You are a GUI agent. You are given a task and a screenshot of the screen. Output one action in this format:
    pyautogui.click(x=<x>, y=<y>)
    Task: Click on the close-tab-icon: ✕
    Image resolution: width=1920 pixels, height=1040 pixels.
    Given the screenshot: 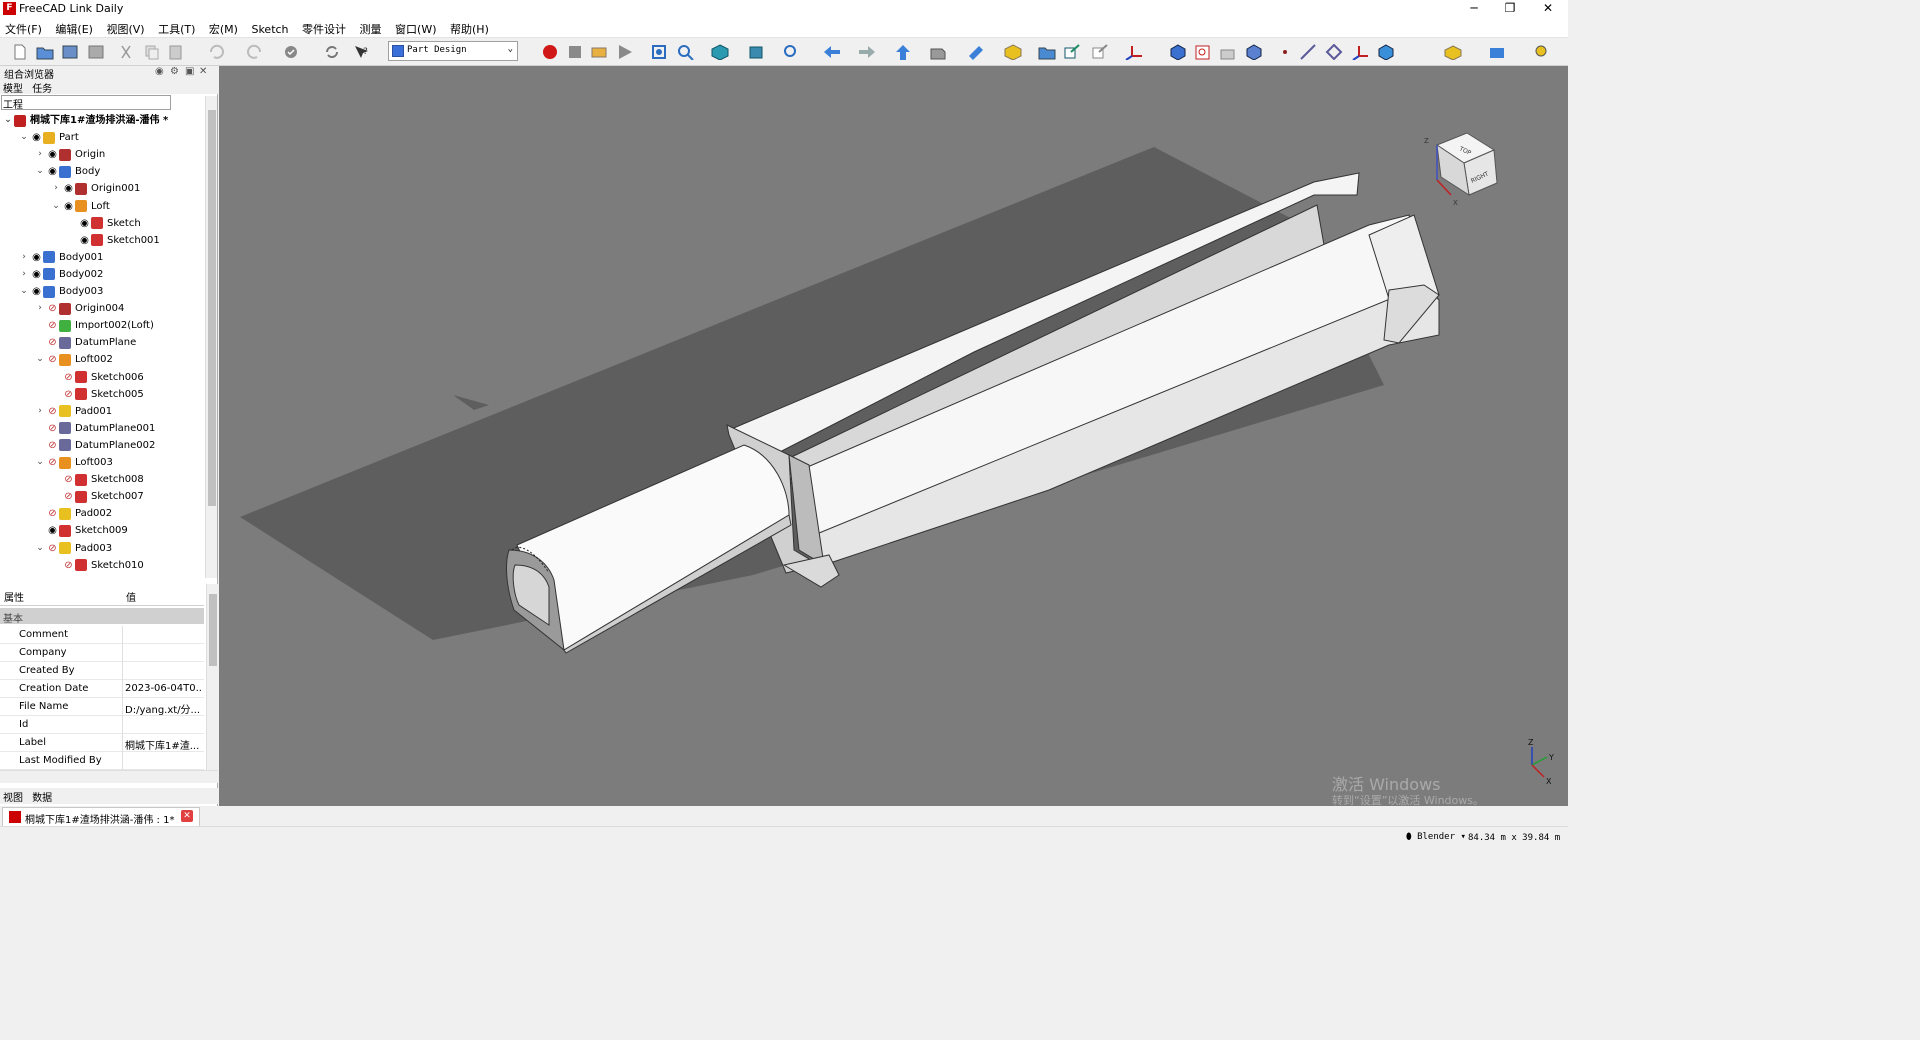 What is the action you would take?
    pyautogui.click(x=187, y=816)
    